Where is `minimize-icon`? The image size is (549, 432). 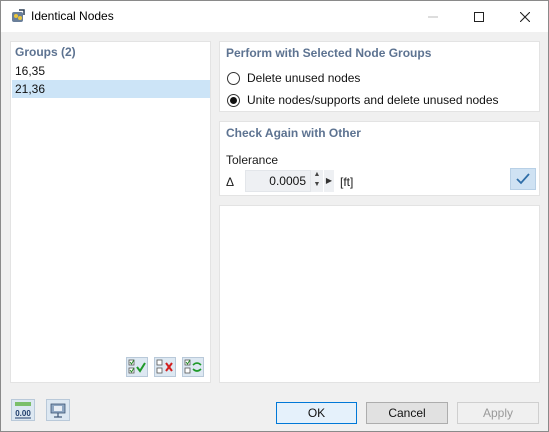 minimize-icon is located at coordinates (433, 16).